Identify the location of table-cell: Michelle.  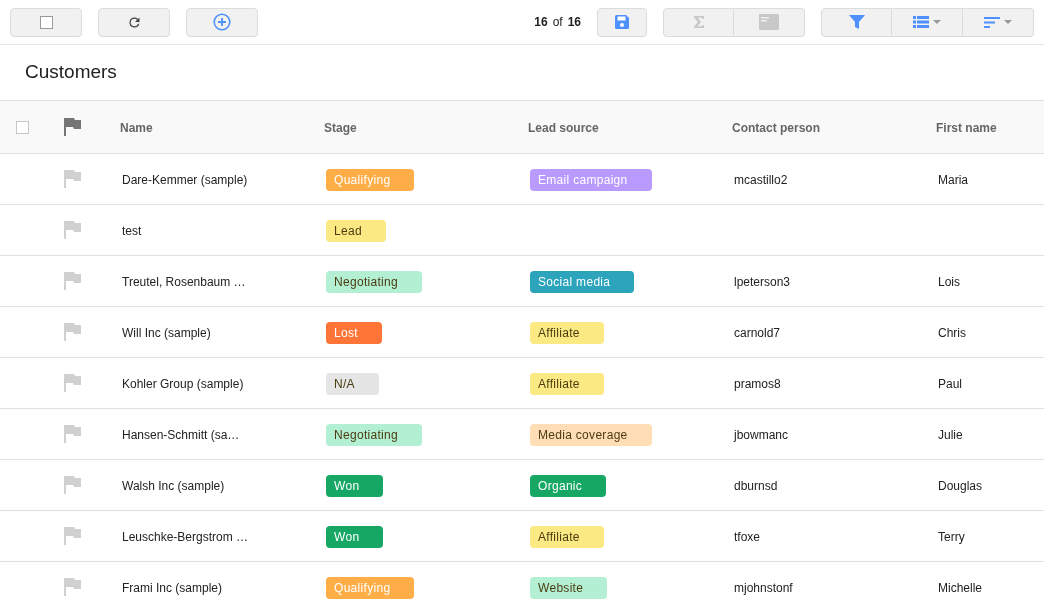
(960, 588).